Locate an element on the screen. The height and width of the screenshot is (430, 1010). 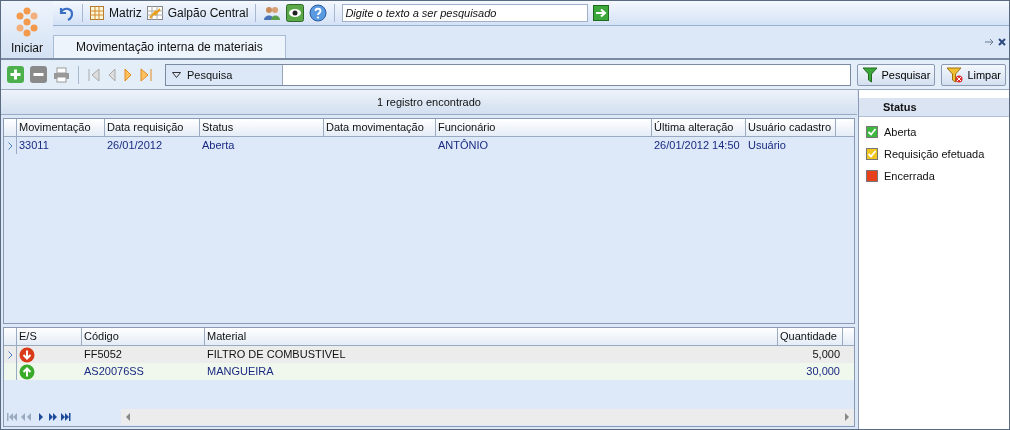
scroll-left-icon is located at coordinates (128, 417).